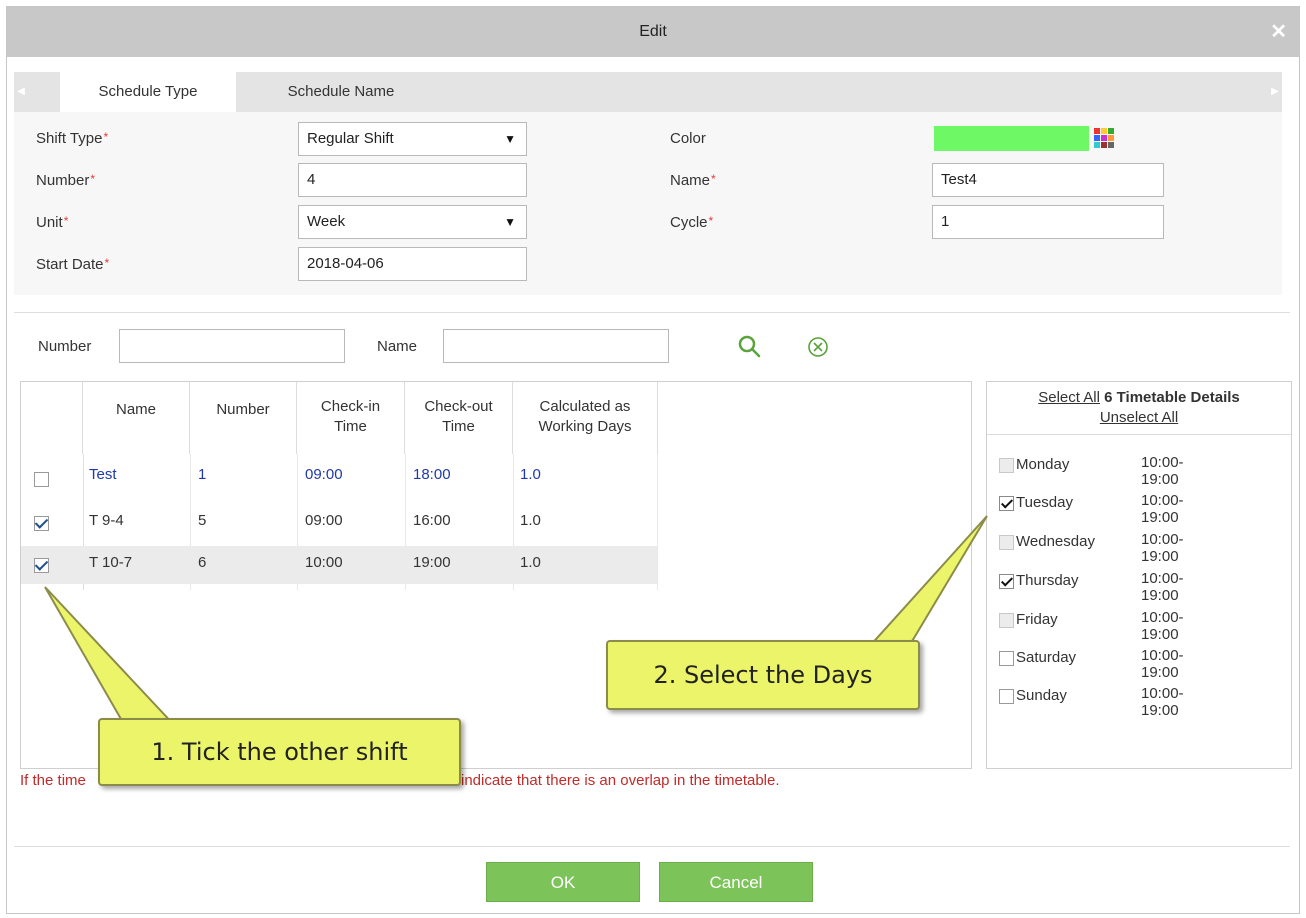 This screenshot has height=918, width=1306. What do you see at coordinates (279, 752) in the screenshot?
I see `callout-tick-shift: 1. Tick the other shift` at bounding box center [279, 752].